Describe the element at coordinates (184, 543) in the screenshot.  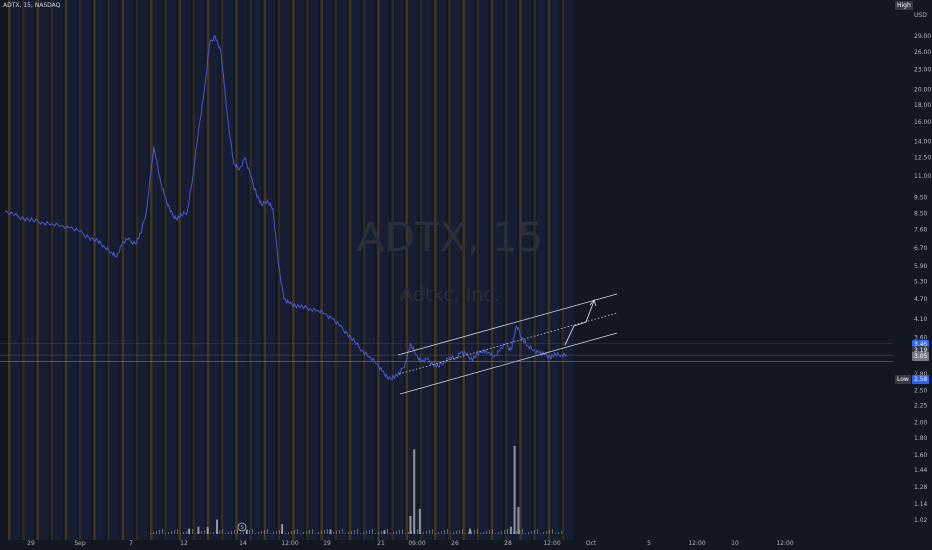
I see `x-tick-label: 12` at that location.